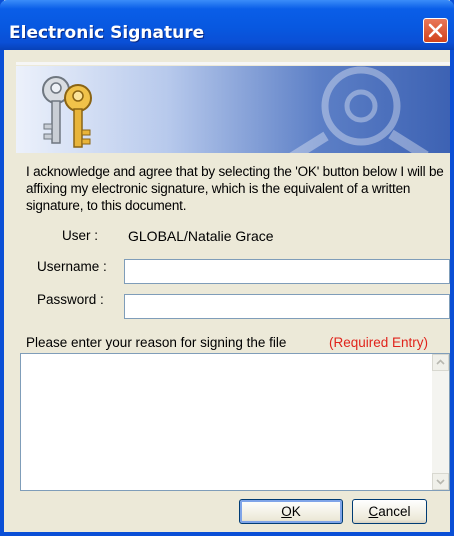 This screenshot has height=536, width=454. Describe the element at coordinates (359, 109) in the screenshot. I see `banner-watermark-graphic` at that location.